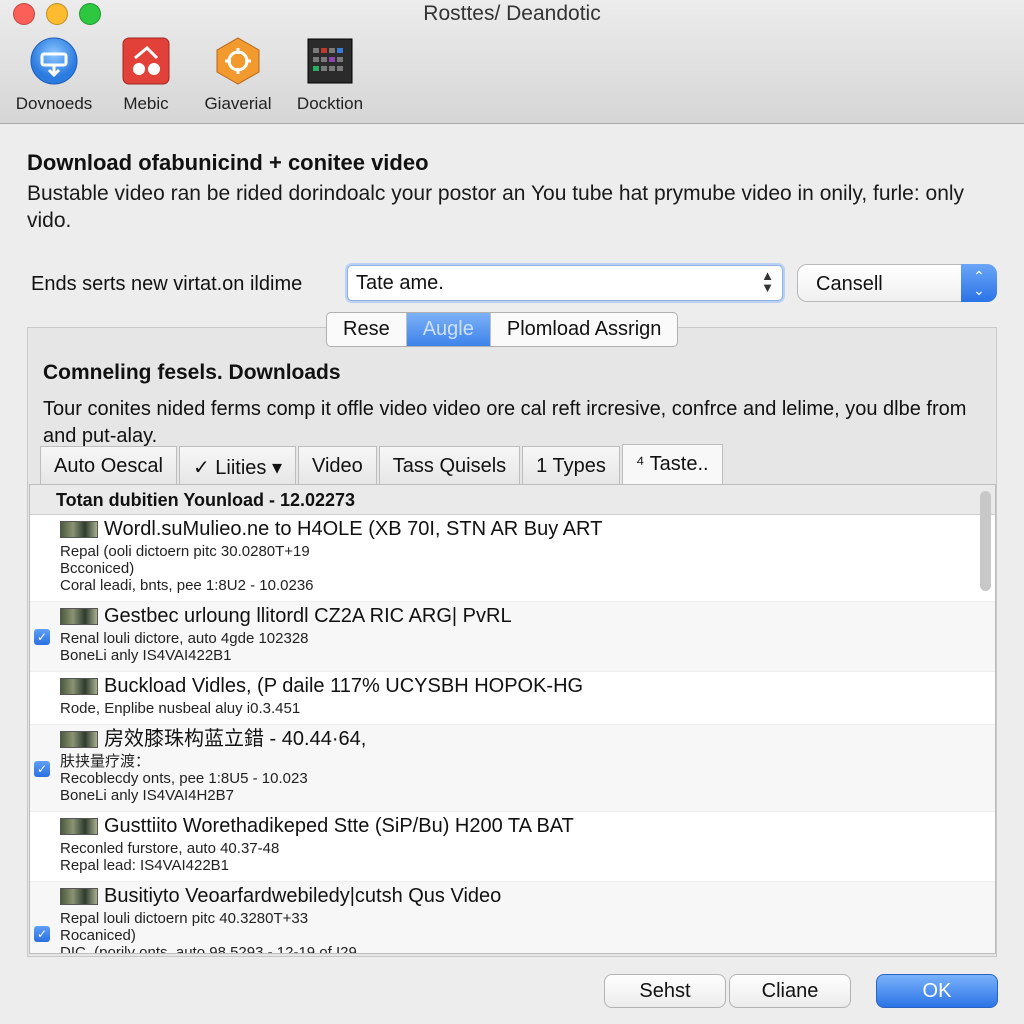 This screenshot has width=1024, height=1024. I want to click on options-label: Ends serts new virtat.on ildime, so click(167, 284).